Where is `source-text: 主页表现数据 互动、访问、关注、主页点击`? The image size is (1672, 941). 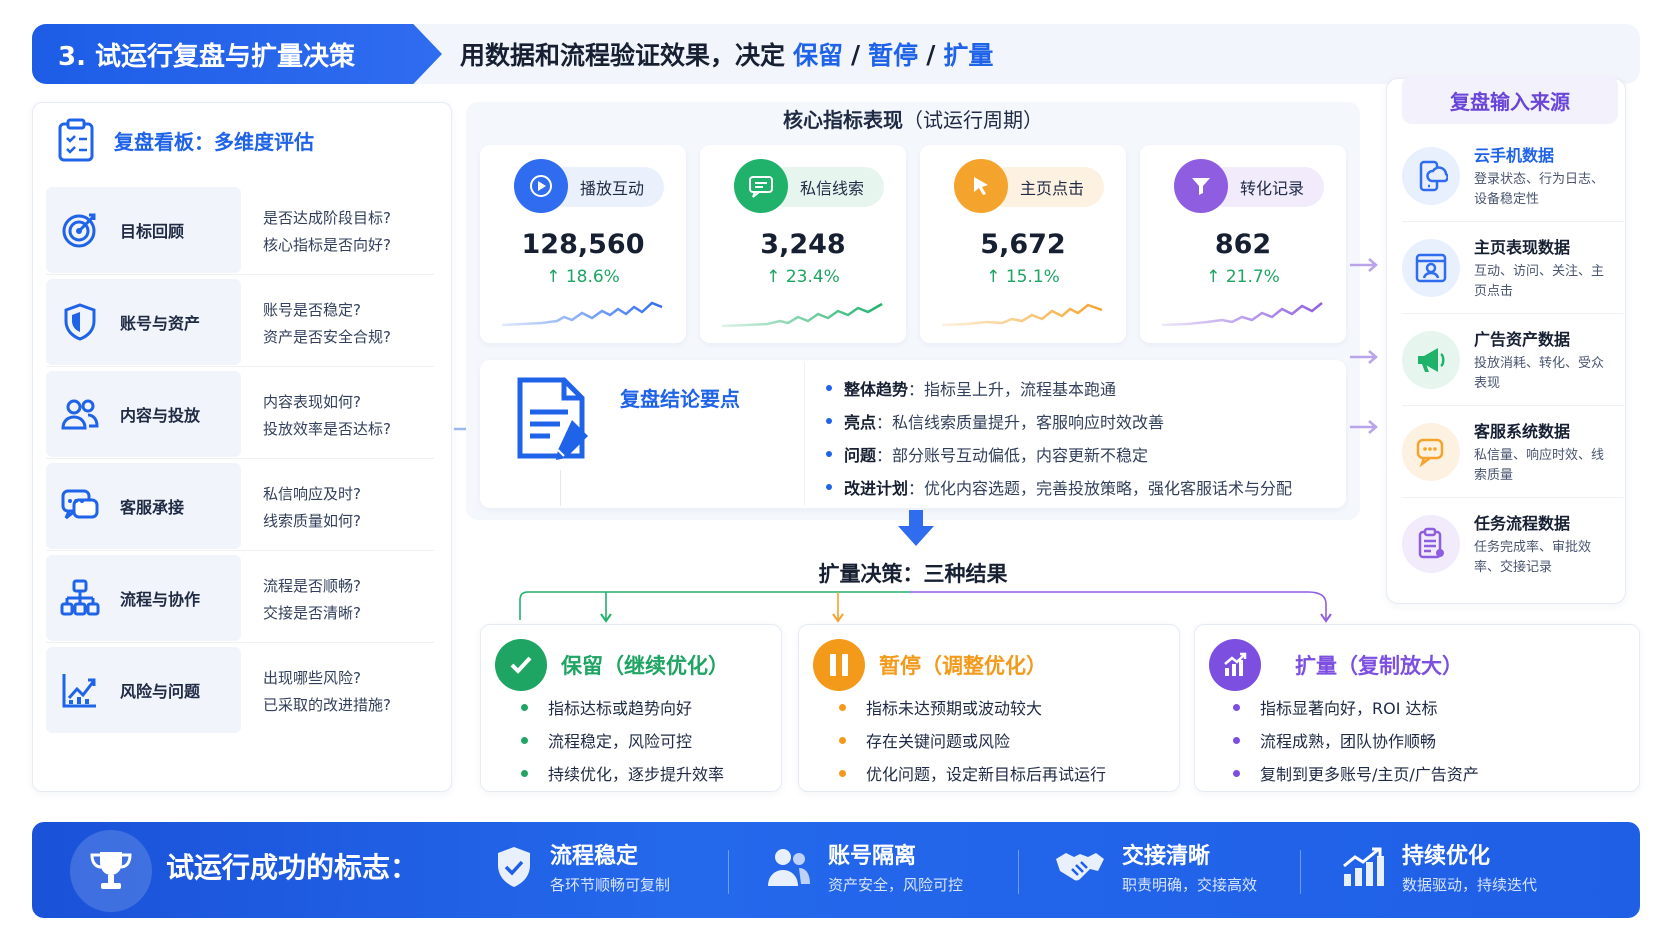 source-text: 主页表现数据 互动、访问、关注、主页点击 is located at coordinates (1544, 268).